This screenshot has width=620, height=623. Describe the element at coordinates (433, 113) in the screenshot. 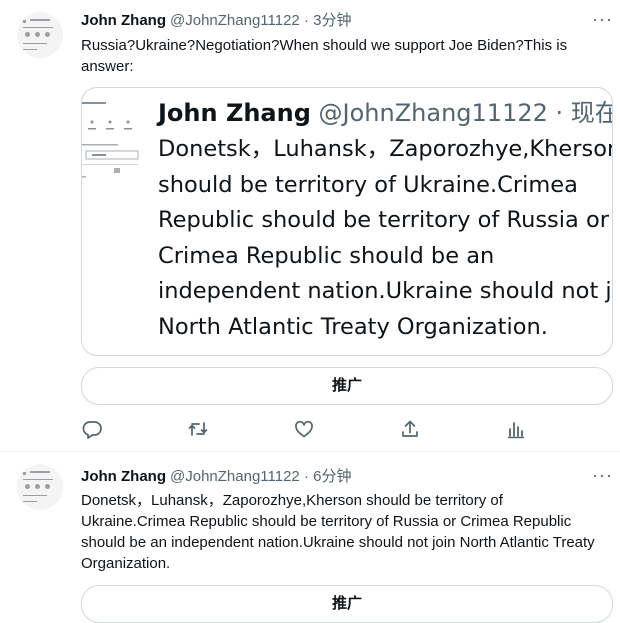

I see `quoted-author-handle: @JohnZhang11122` at that location.